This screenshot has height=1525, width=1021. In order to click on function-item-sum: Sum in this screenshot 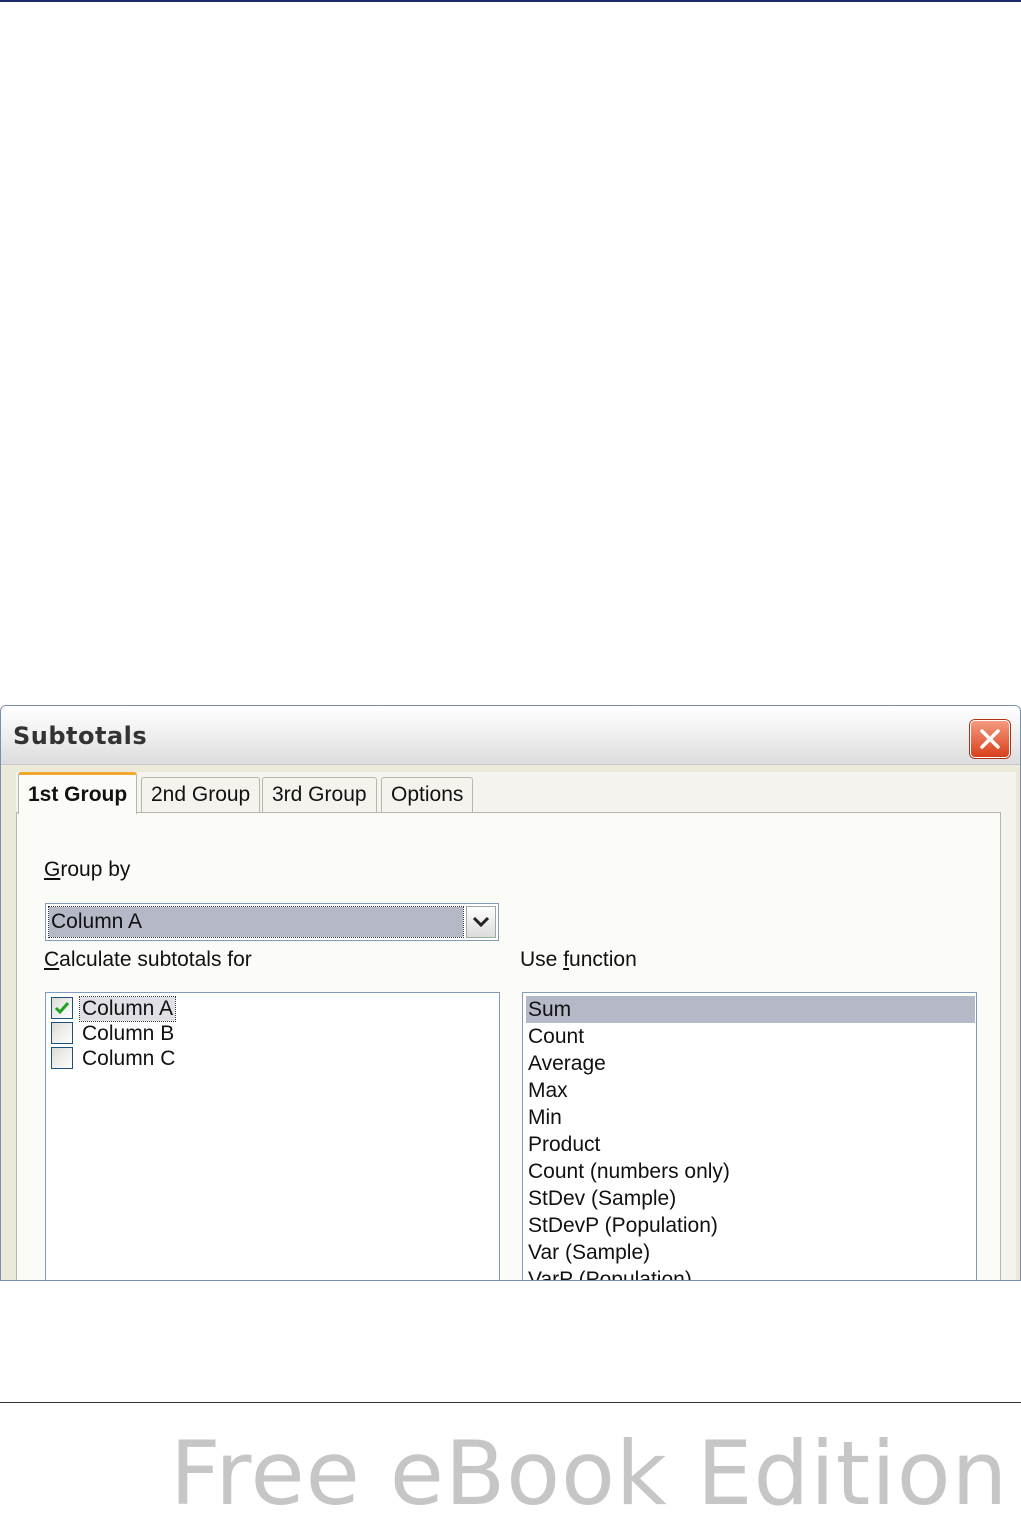, I will do `click(750, 1009)`.